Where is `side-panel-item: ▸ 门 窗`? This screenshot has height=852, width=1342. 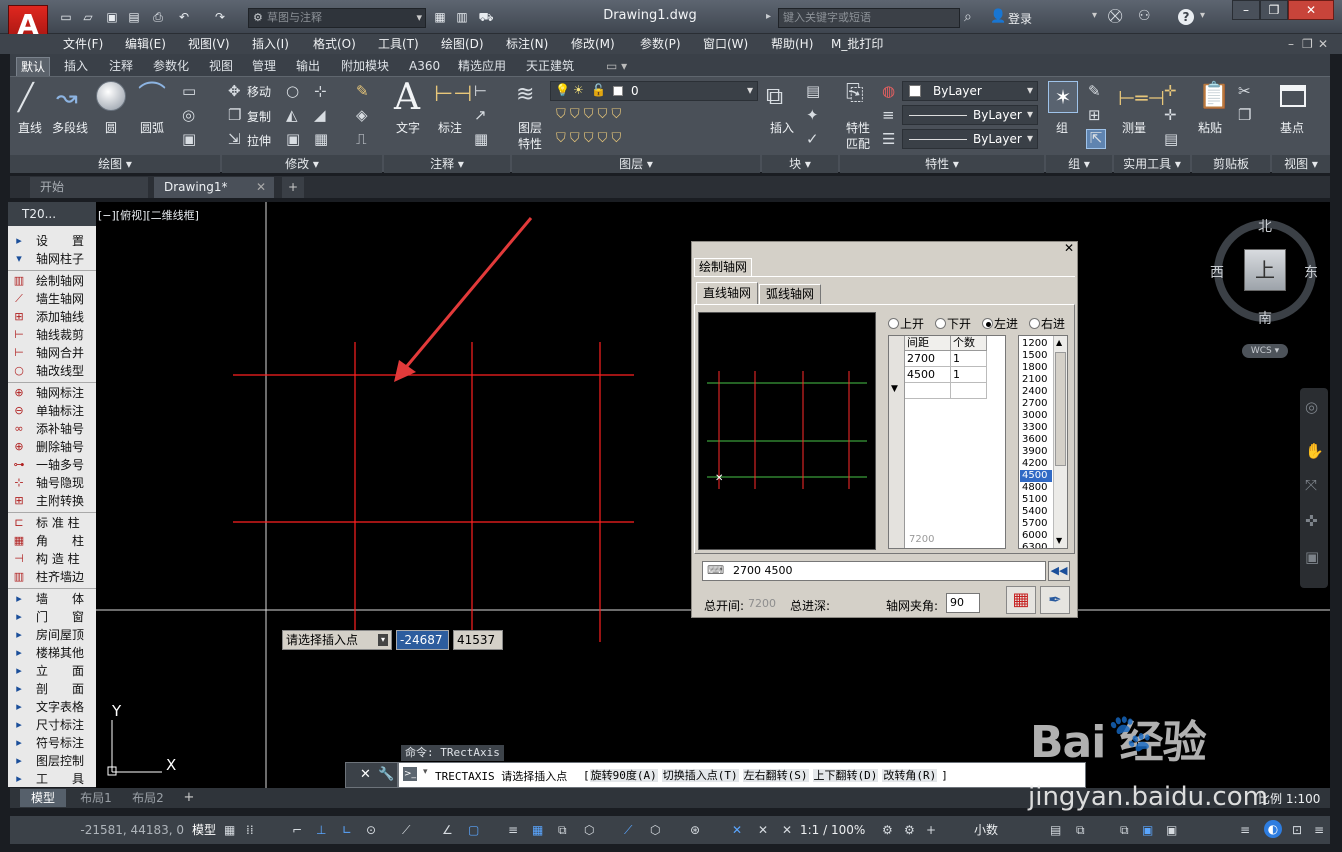 side-panel-item: ▸ 门 窗 is located at coordinates (53, 617).